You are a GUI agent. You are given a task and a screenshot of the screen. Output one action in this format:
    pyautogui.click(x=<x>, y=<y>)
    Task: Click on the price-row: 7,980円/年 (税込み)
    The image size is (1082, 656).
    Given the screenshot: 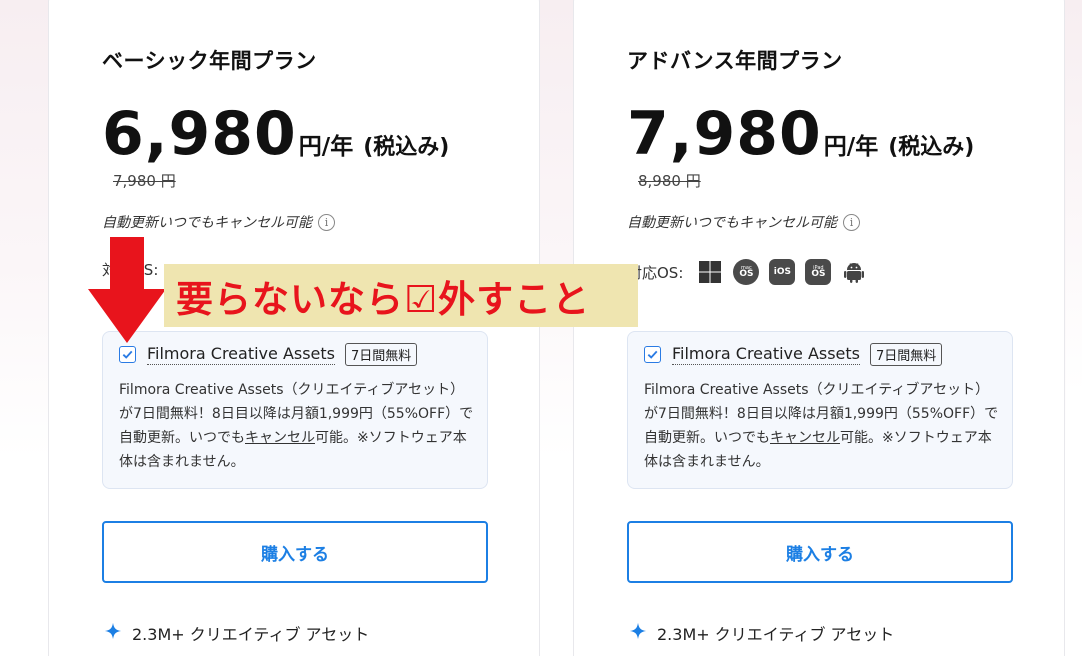 What is the action you would take?
    pyautogui.click(x=800, y=134)
    